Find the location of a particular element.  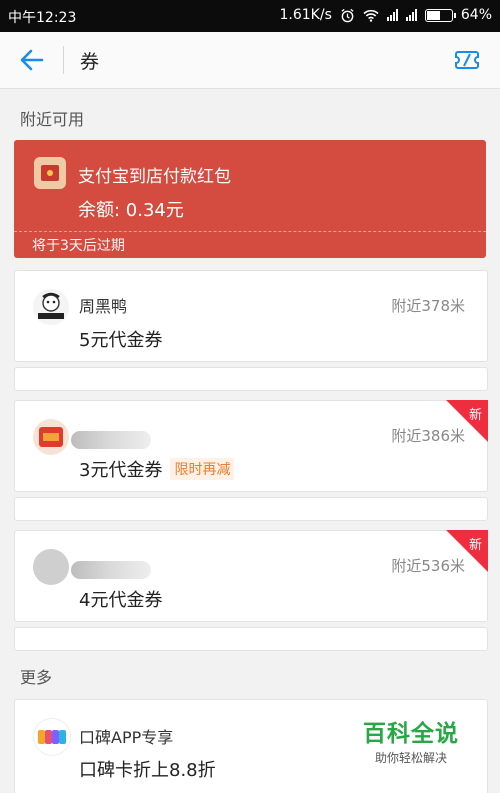

promo-tag: 限时再减 is located at coordinates (202, 469).